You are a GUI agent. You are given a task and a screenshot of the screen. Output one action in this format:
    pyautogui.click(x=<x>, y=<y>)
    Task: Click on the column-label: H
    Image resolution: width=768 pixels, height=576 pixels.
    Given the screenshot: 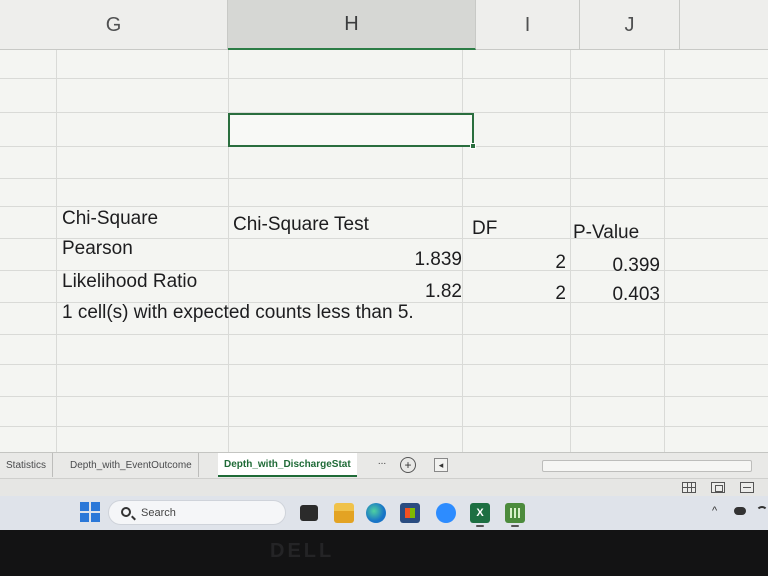 What is the action you would take?
    pyautogui.click(x=351, y=23)
    